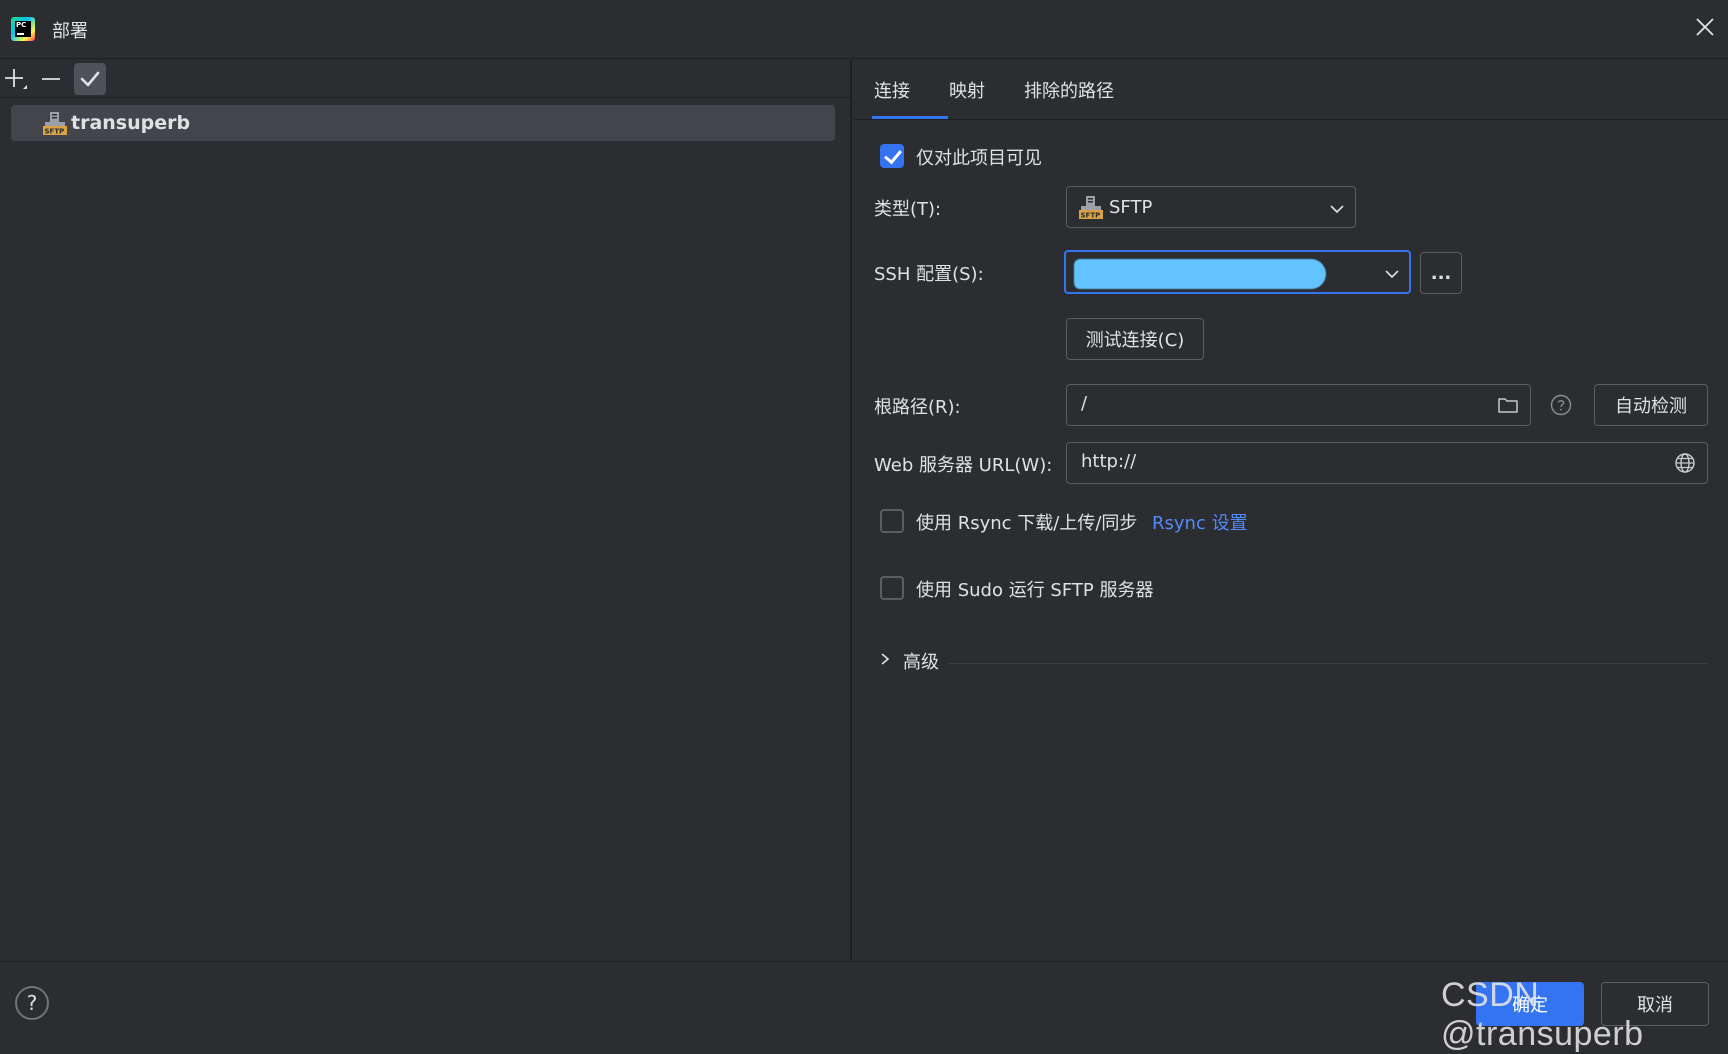 The image size is (1728, 1054). I want to click on check-icon, so click(90, 79).